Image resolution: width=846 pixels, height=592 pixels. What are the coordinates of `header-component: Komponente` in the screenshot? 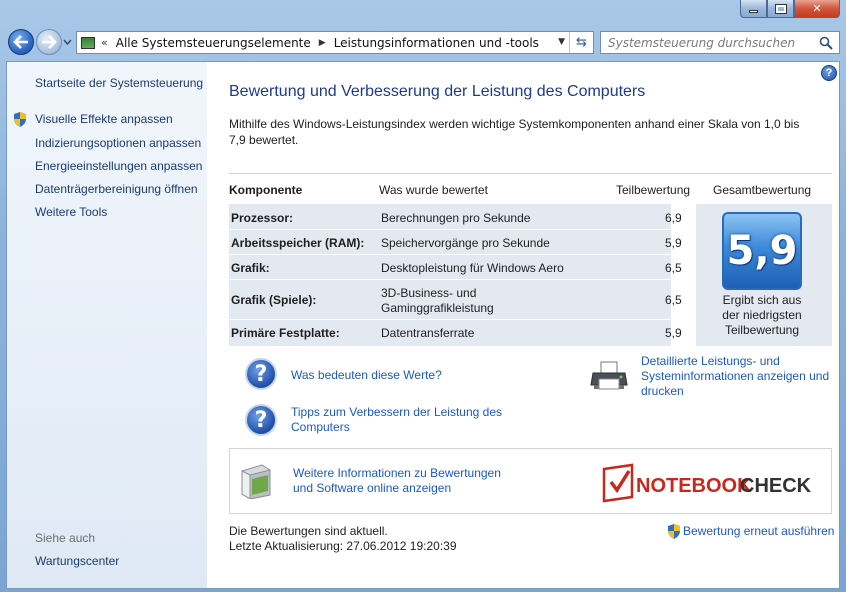 It's located at (266, 190).